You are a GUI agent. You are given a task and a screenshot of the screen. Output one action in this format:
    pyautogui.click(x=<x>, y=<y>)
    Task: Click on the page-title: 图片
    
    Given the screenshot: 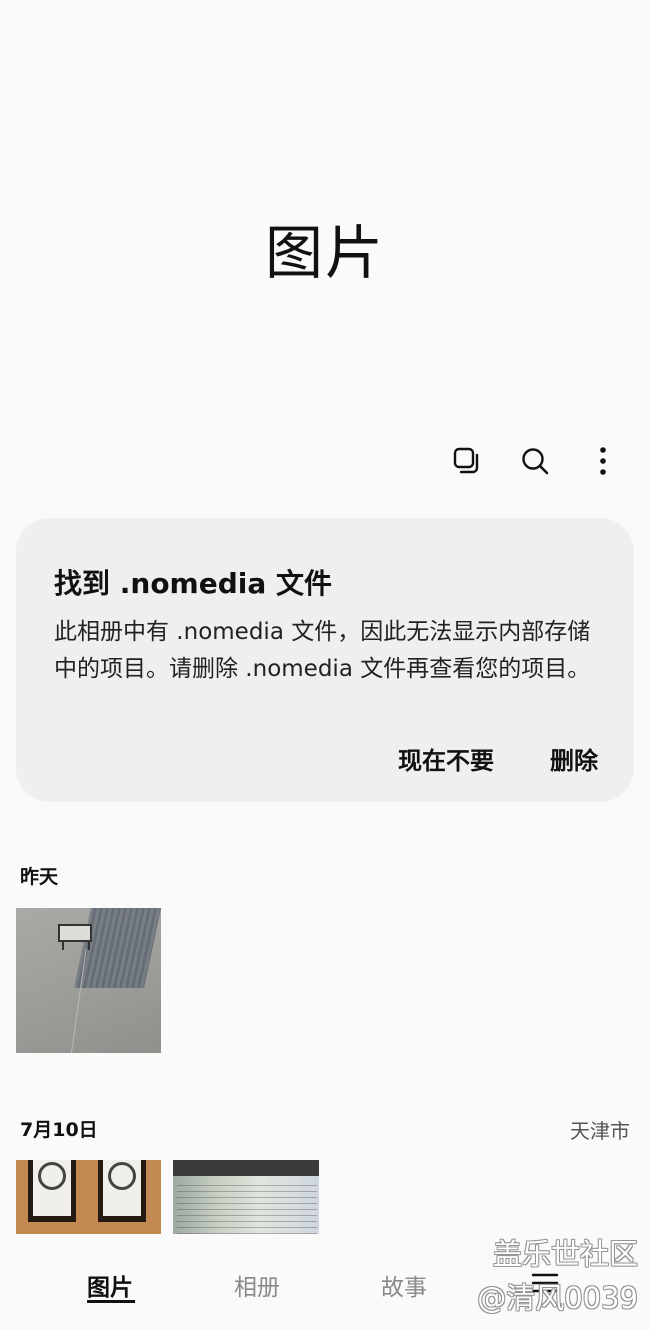 What is the action you would take?
    pyautogui.click(x=324, y=253)
    